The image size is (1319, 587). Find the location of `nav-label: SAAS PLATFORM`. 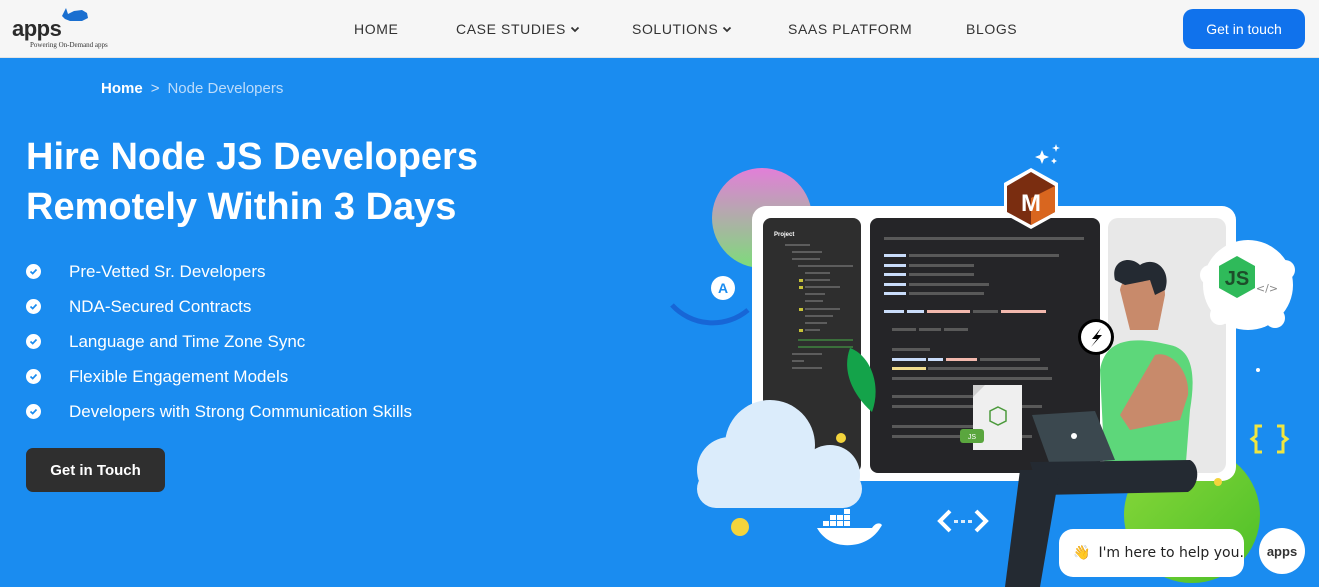

nav-label: SAAS PLATFORM is located at coordinates (850, 29).